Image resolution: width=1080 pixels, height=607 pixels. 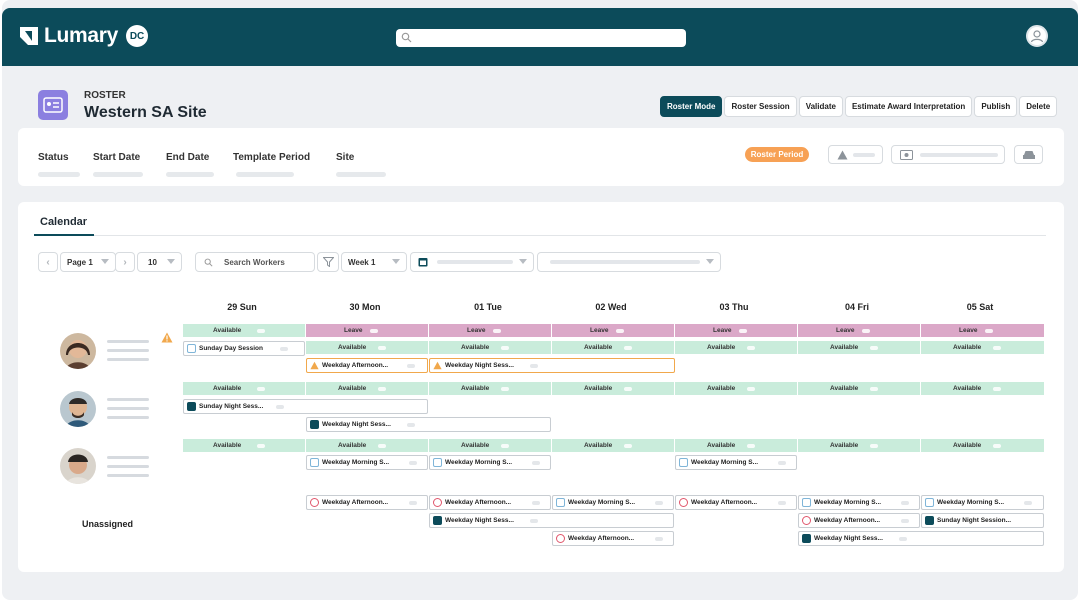 What do you see at coordinates (328, 262) in the screenshot?
I see `filter-button` at bounding box center [328, 262].